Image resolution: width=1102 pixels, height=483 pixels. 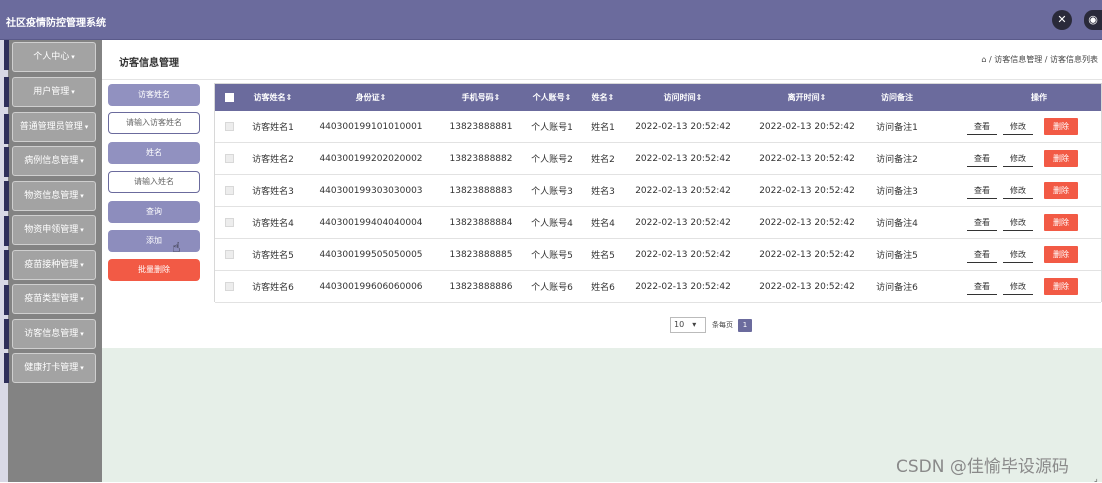 What do you see at coordinates (688, 325) in the screenshot?
I see `page-size-select: 10 ▾` at bounding box center [688, 325].